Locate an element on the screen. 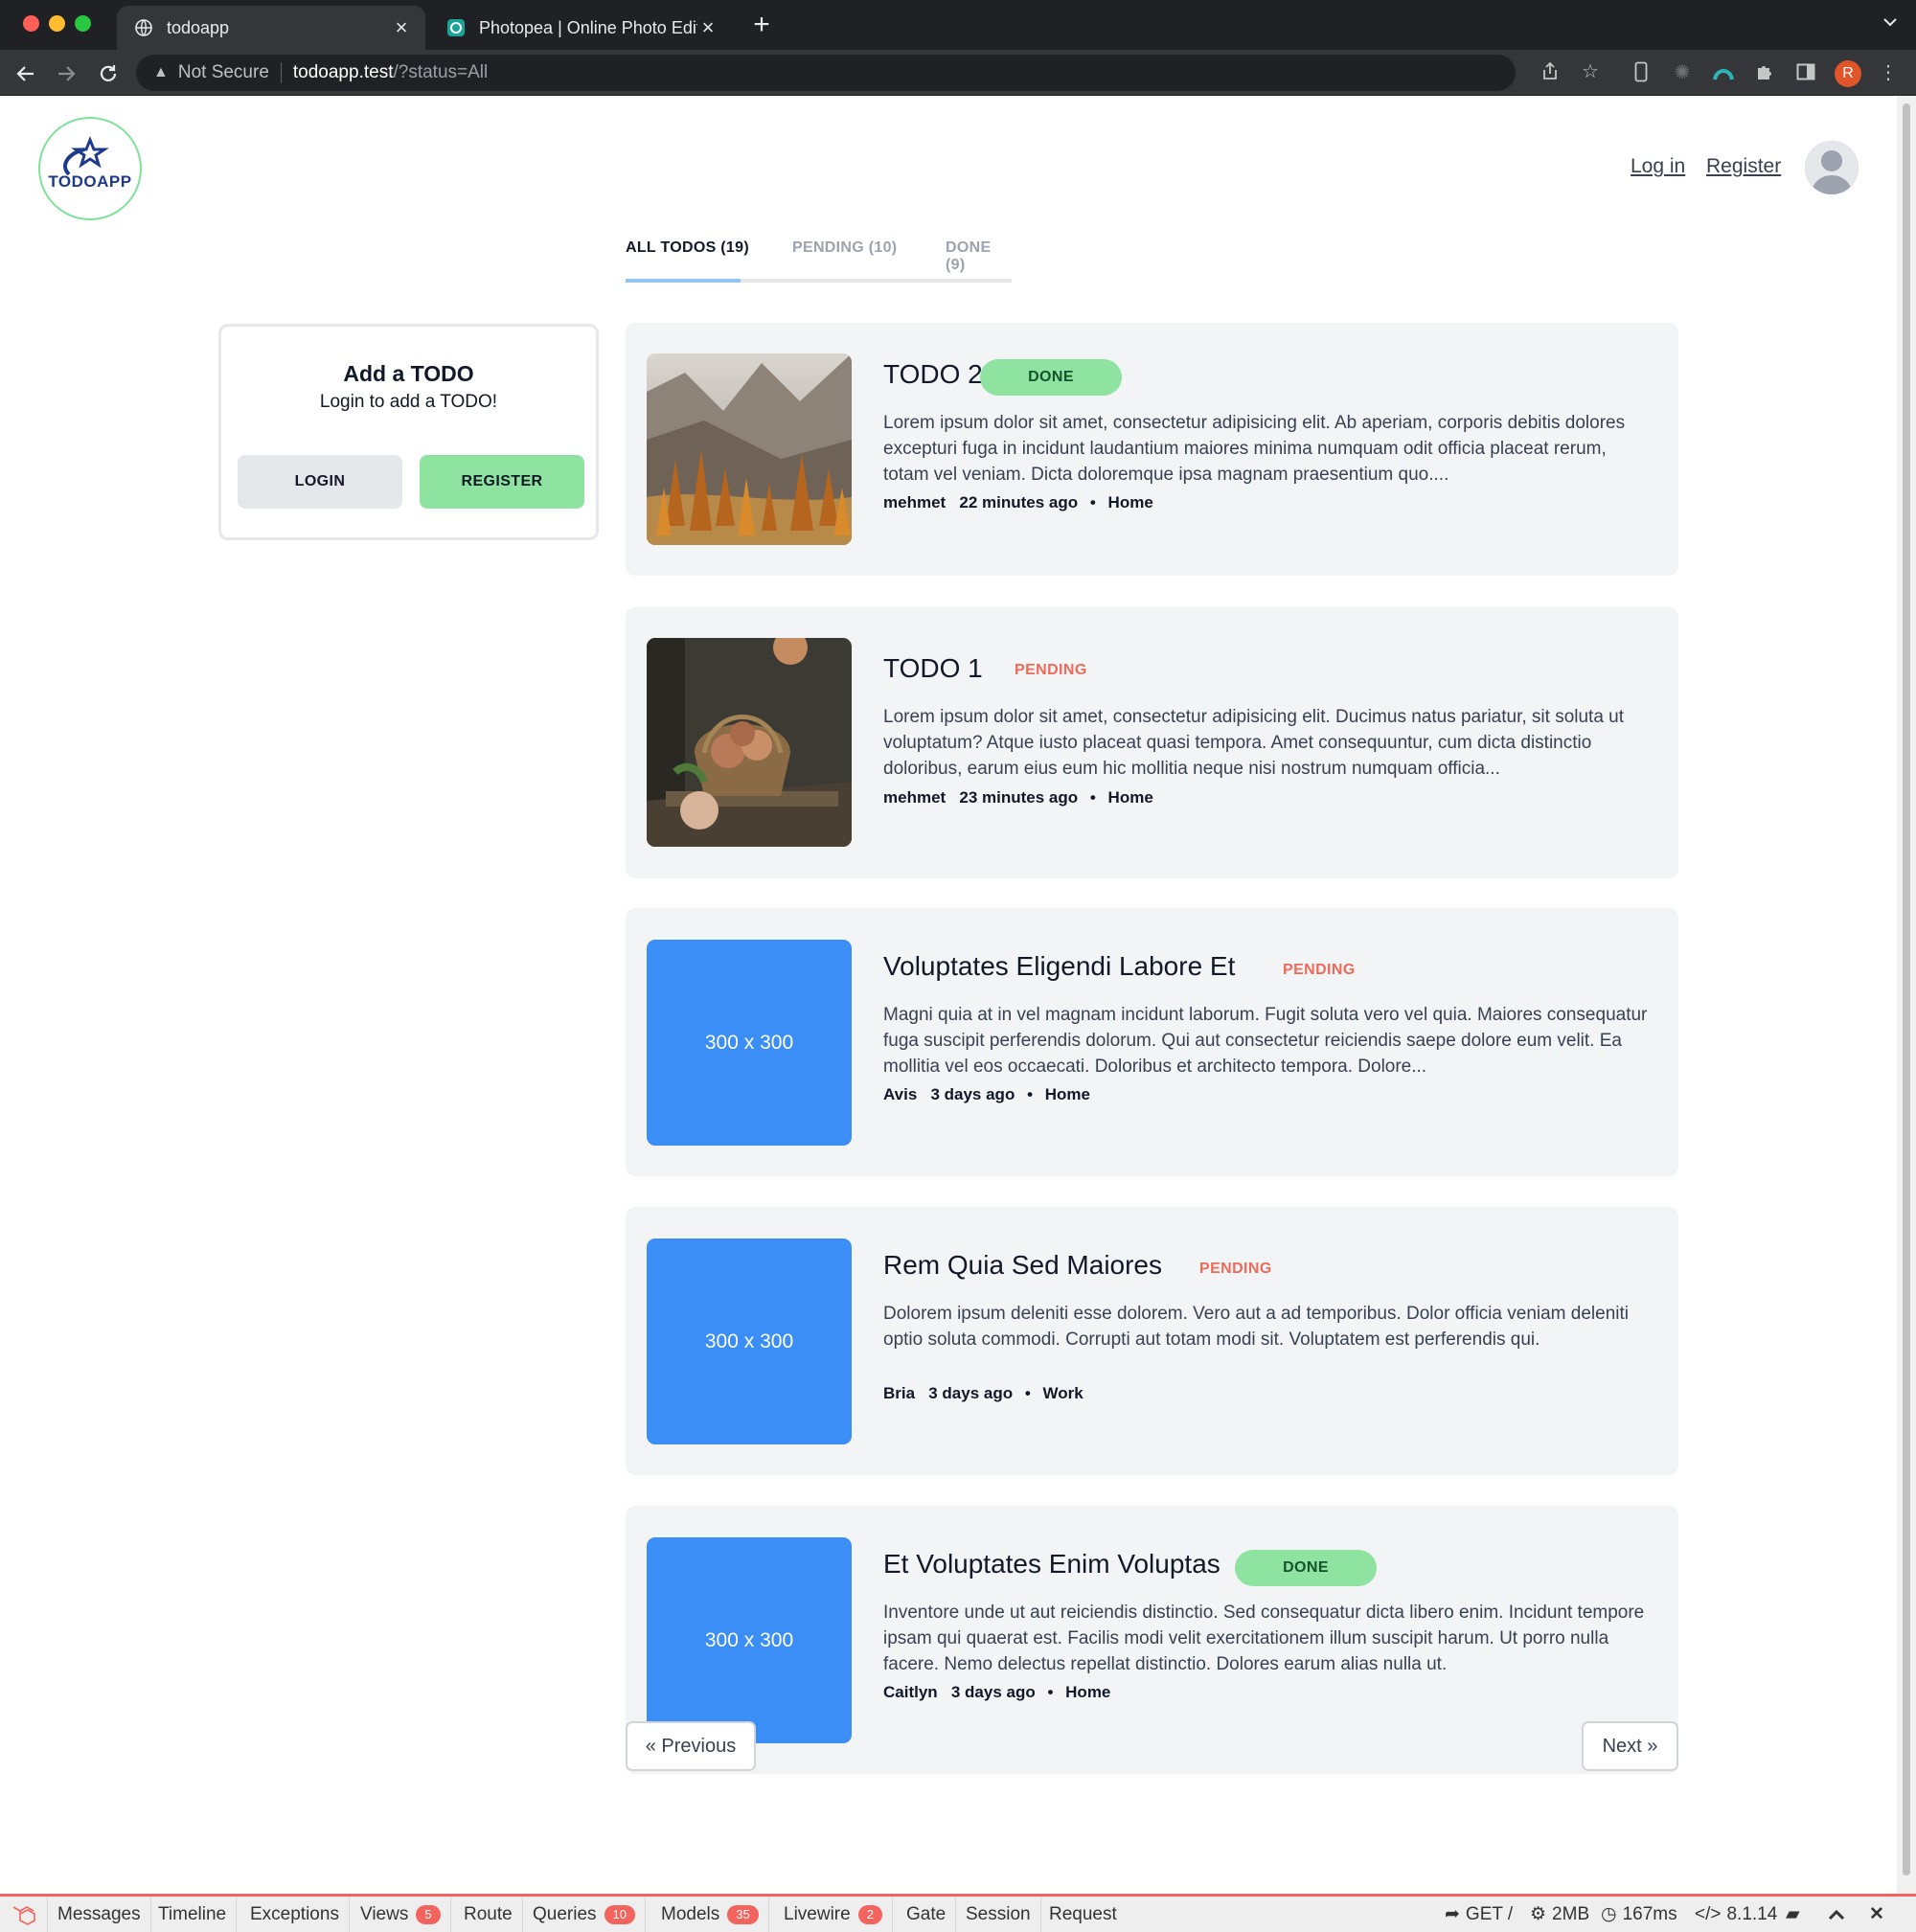  debugbar-tab-label: Request is located at coordinates (1083, 1914).